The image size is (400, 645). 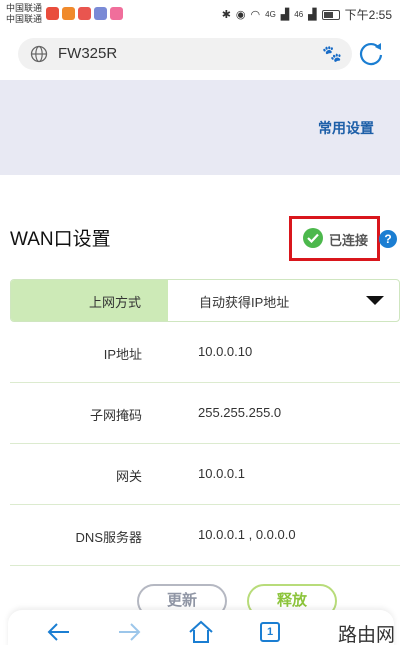 I want to click on help-icon: ?, so click(x=388, y=239).